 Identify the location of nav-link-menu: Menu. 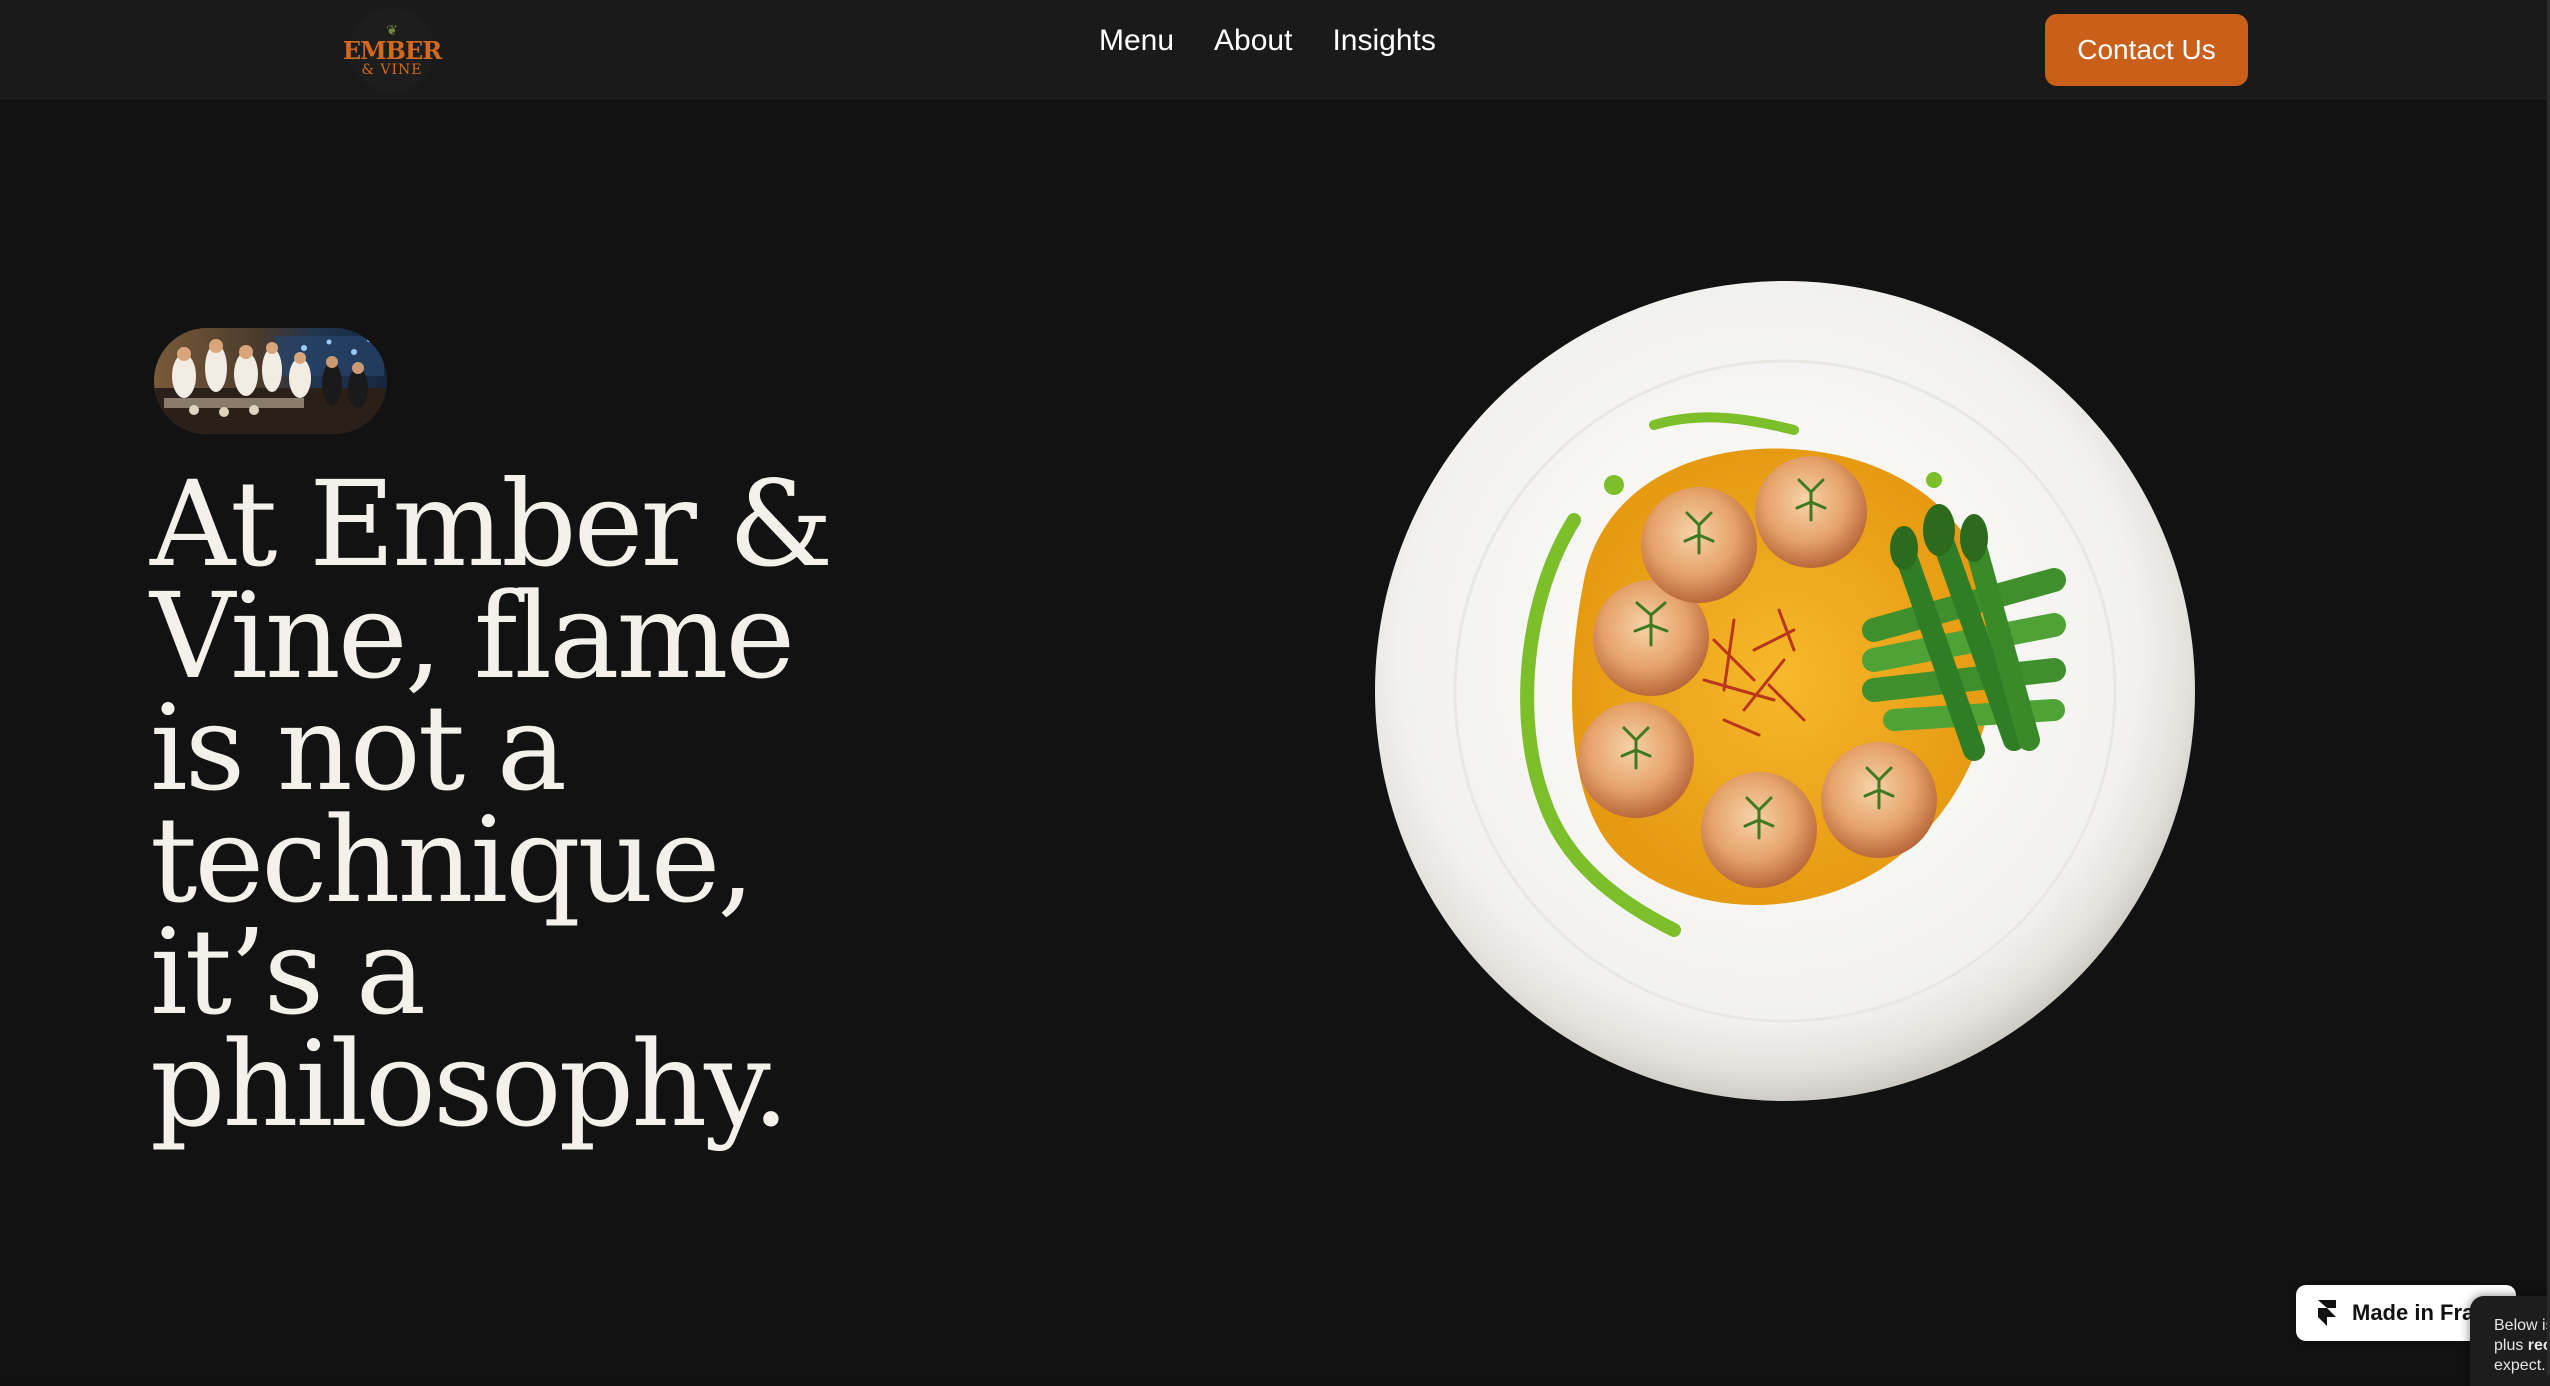
(1136, 41).